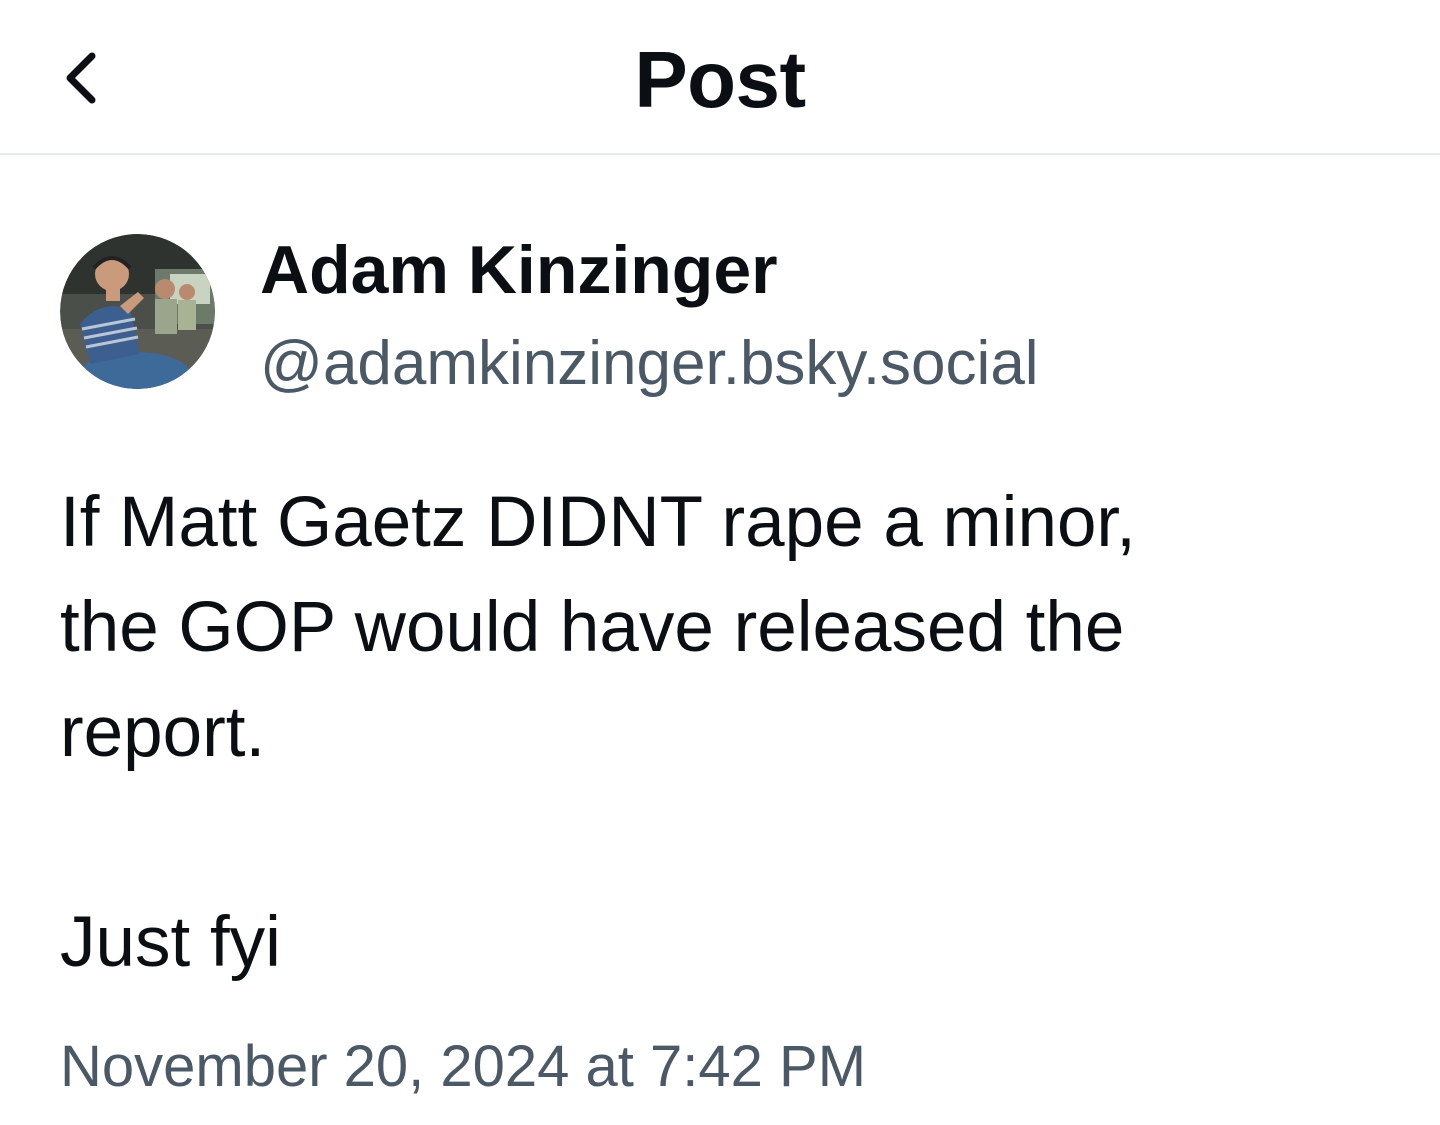 The width and height of the screenshot is (1440, 1125). I want to click on post-timestamp: November 20, 2024 at 7:42 PM, so click(463, 1066).